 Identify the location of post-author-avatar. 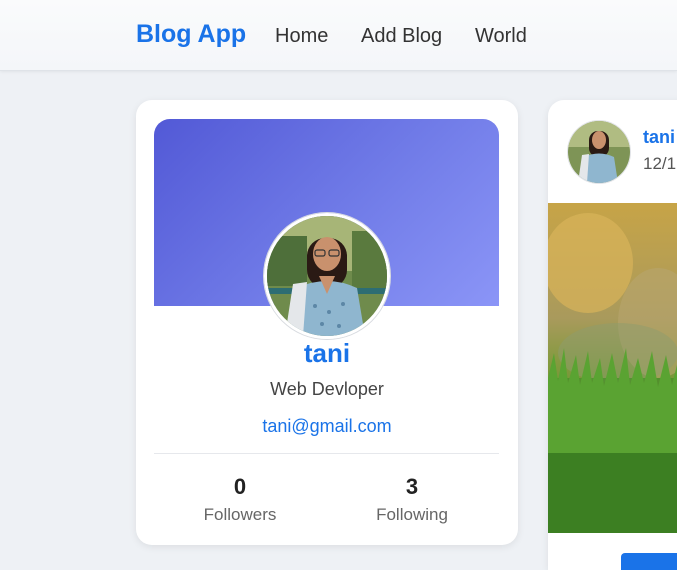
(599, 152).